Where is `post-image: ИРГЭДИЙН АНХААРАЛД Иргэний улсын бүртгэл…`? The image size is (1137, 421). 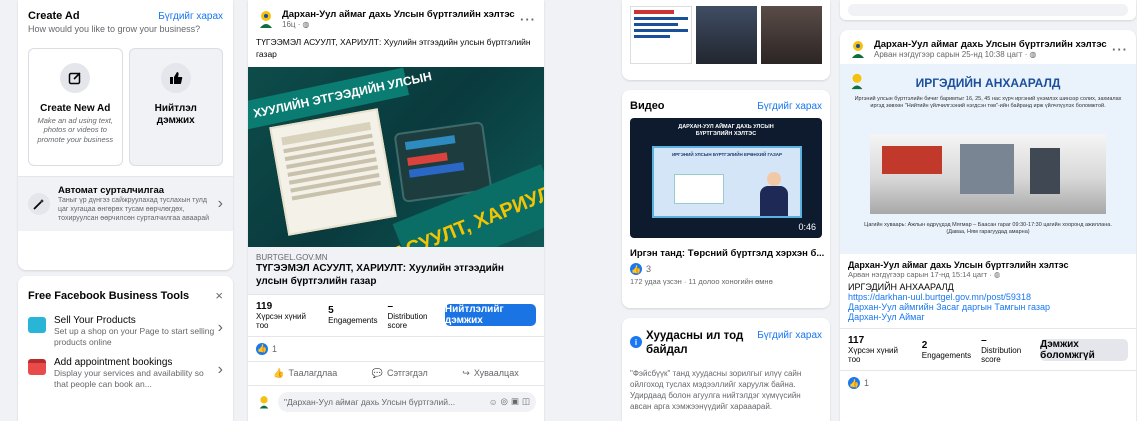
post-image: ИРГЭДИЙН АНХААРАЛД Иргэний улсын бүртгэл… is located at coordinates (988, 159).